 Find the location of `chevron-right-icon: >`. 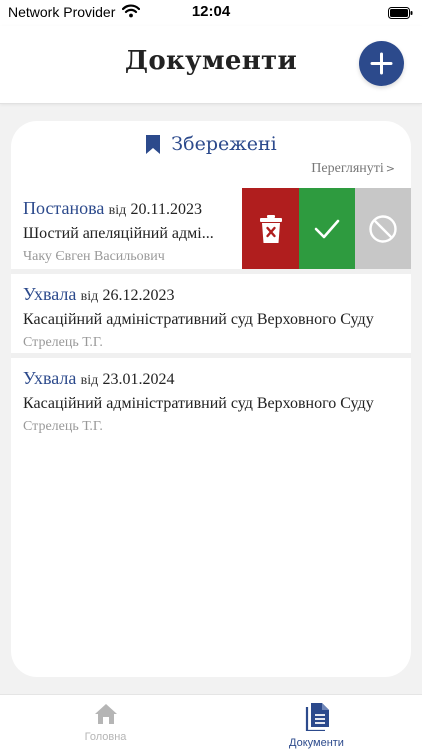

chevron-right-icon: > is located at coordinates (390, 168).